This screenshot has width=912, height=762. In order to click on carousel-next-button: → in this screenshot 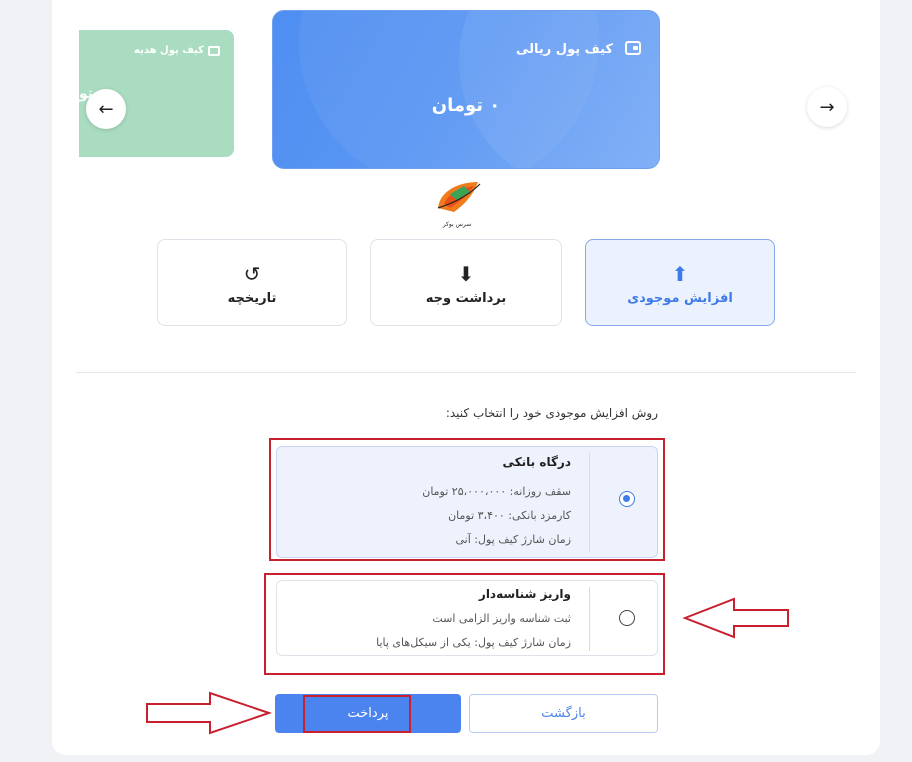, I will do `click(827, 107)`.